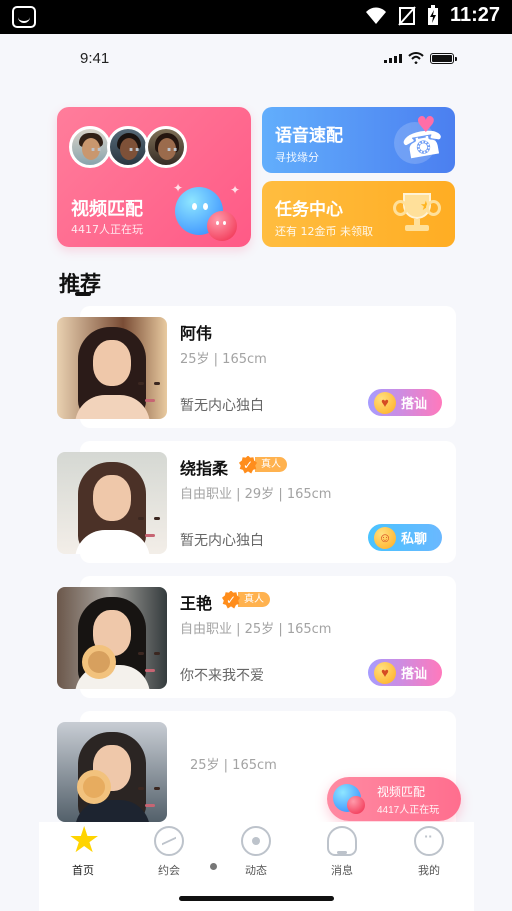 The height and width of the screenshot is (911, 512). I want to click on android-time: 11:27, so click(474, 15).